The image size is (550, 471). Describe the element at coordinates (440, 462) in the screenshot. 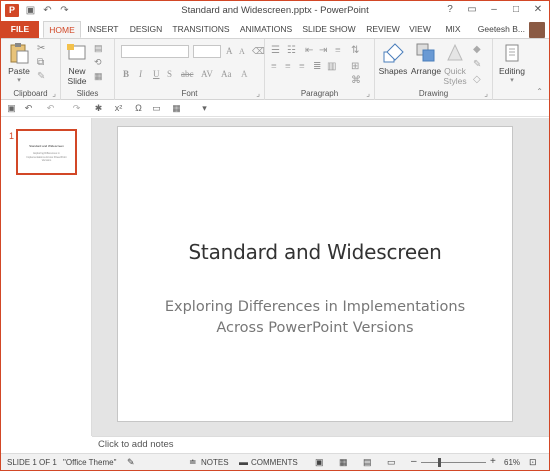

I see `zoom-slider-thumb` at that location.